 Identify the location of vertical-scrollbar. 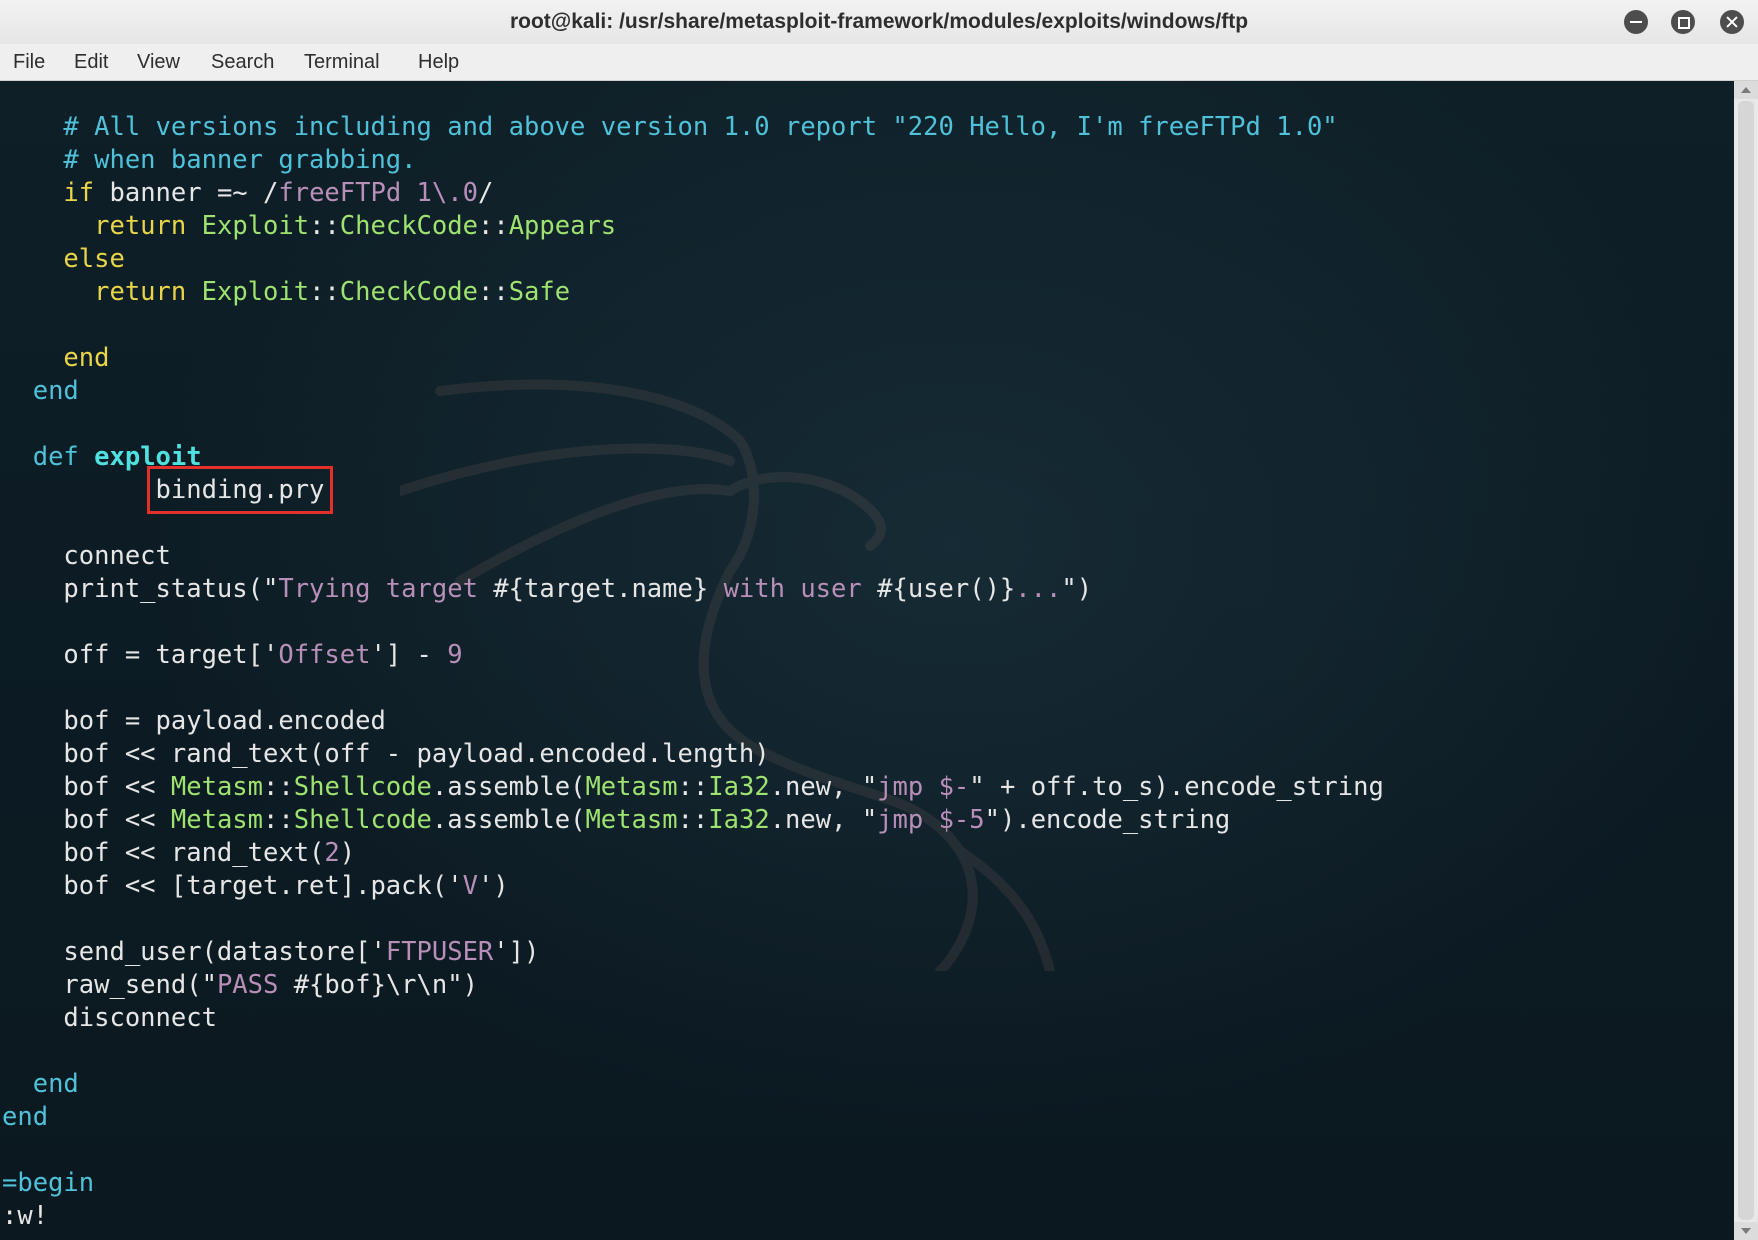
(1746, 660).